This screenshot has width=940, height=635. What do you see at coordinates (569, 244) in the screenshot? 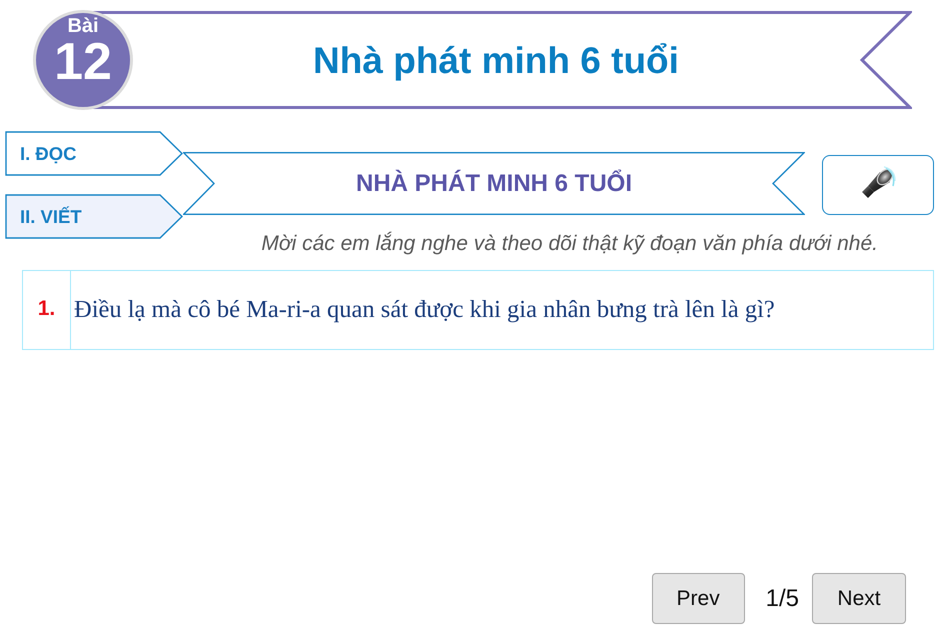
I see `instruction-text: Mời các em lắng nghe và theo dõi thật kỹ đoạn văn phía dưới nhé.` at bounding box center [569, 244].